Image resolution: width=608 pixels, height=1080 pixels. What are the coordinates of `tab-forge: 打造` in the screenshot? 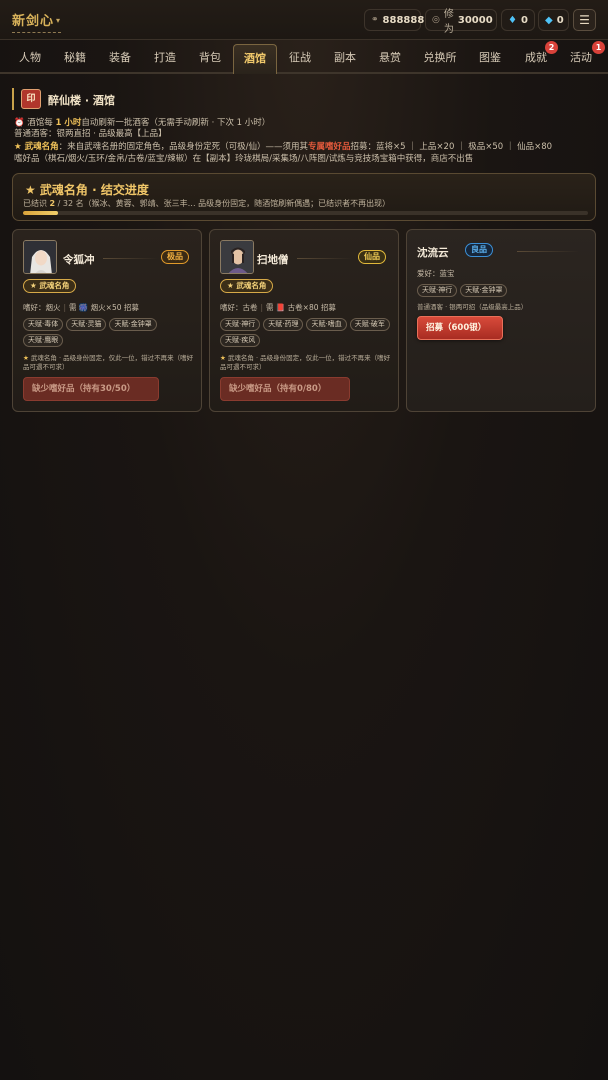 It's located at (165, 59).